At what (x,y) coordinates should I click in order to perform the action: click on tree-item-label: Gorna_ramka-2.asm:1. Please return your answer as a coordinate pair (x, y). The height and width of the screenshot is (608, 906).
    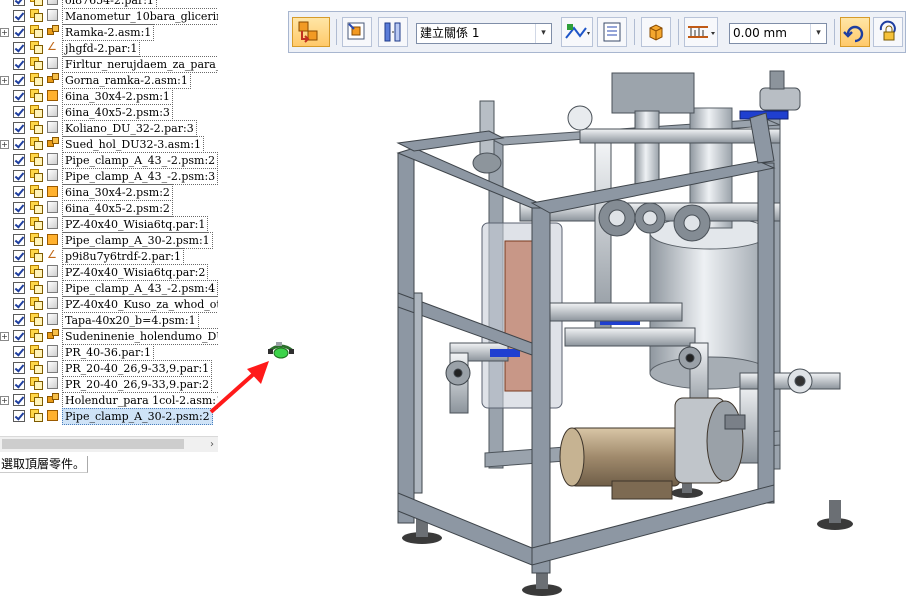
    Looking at the image, I should click on (126, 80).